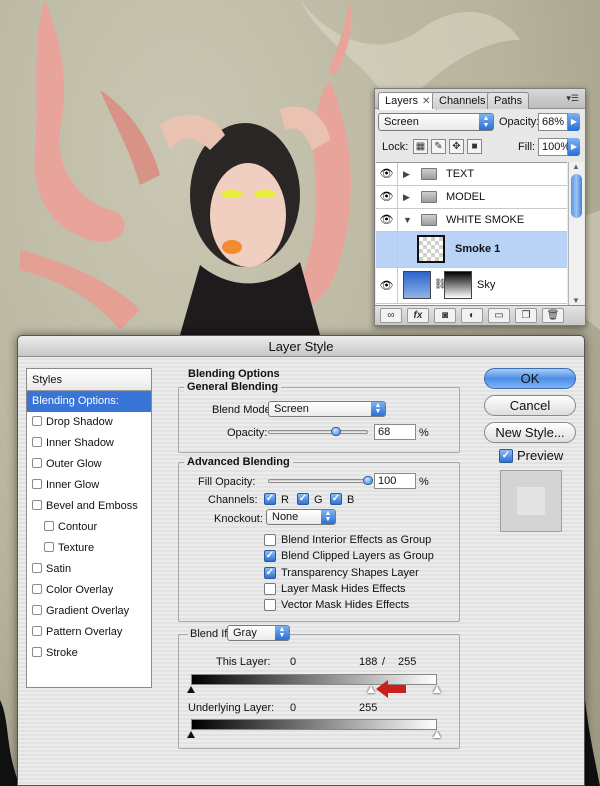 This screenshot has width=600, height=786. Describe the element at coordinates (407, 220) in the screenshot. I see `collapse-triangle-icon: ▼` at that location.